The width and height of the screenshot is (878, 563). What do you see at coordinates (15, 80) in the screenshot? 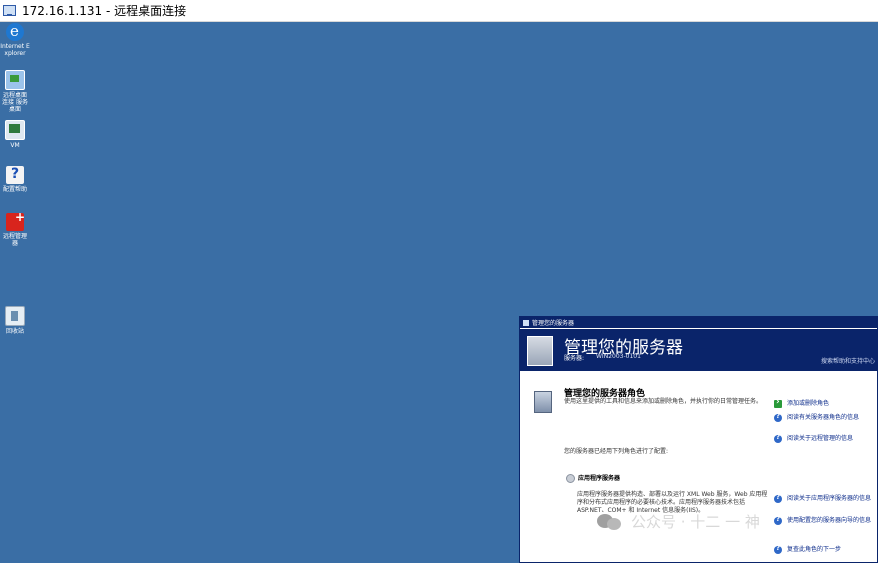
I see `remote-desktop-icon` at bounding box center [15, 80].